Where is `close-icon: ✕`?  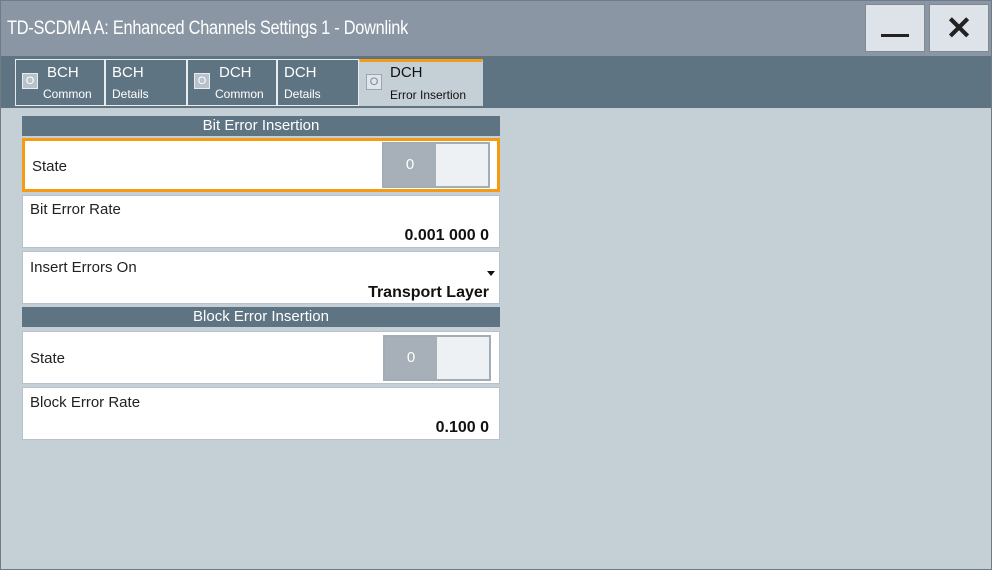 close-icon: ✕ is located at coordinates (959, 28).